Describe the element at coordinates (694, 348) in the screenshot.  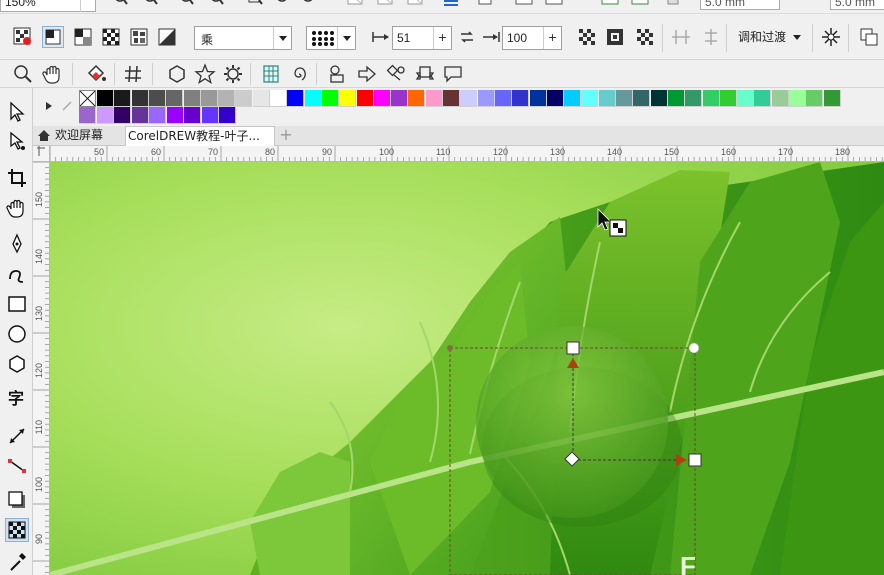
I see `corner-handle` at that location.